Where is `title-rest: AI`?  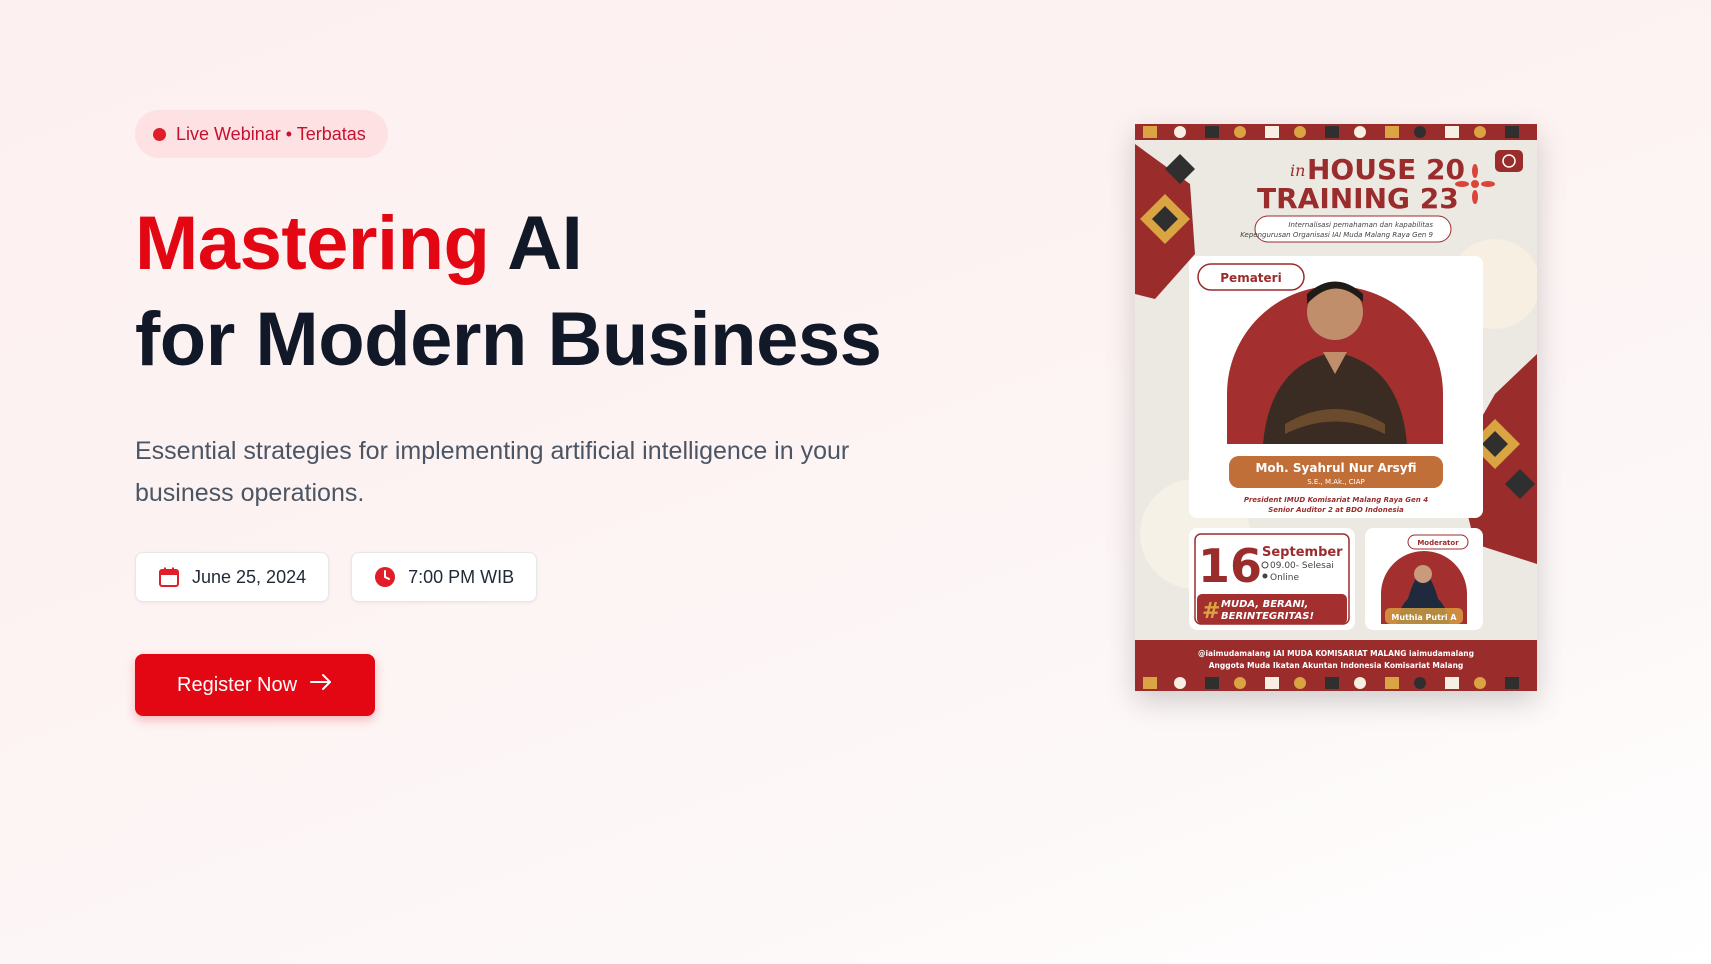 title-rest: AI is located at coordinates (536, 243).